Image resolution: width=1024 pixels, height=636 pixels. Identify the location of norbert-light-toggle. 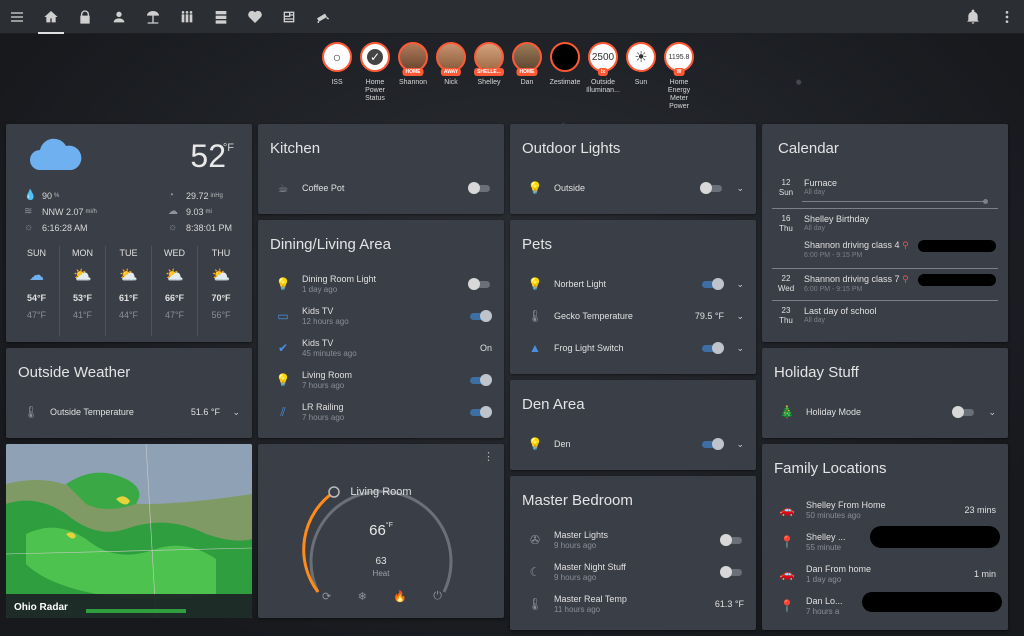
(712, 284).